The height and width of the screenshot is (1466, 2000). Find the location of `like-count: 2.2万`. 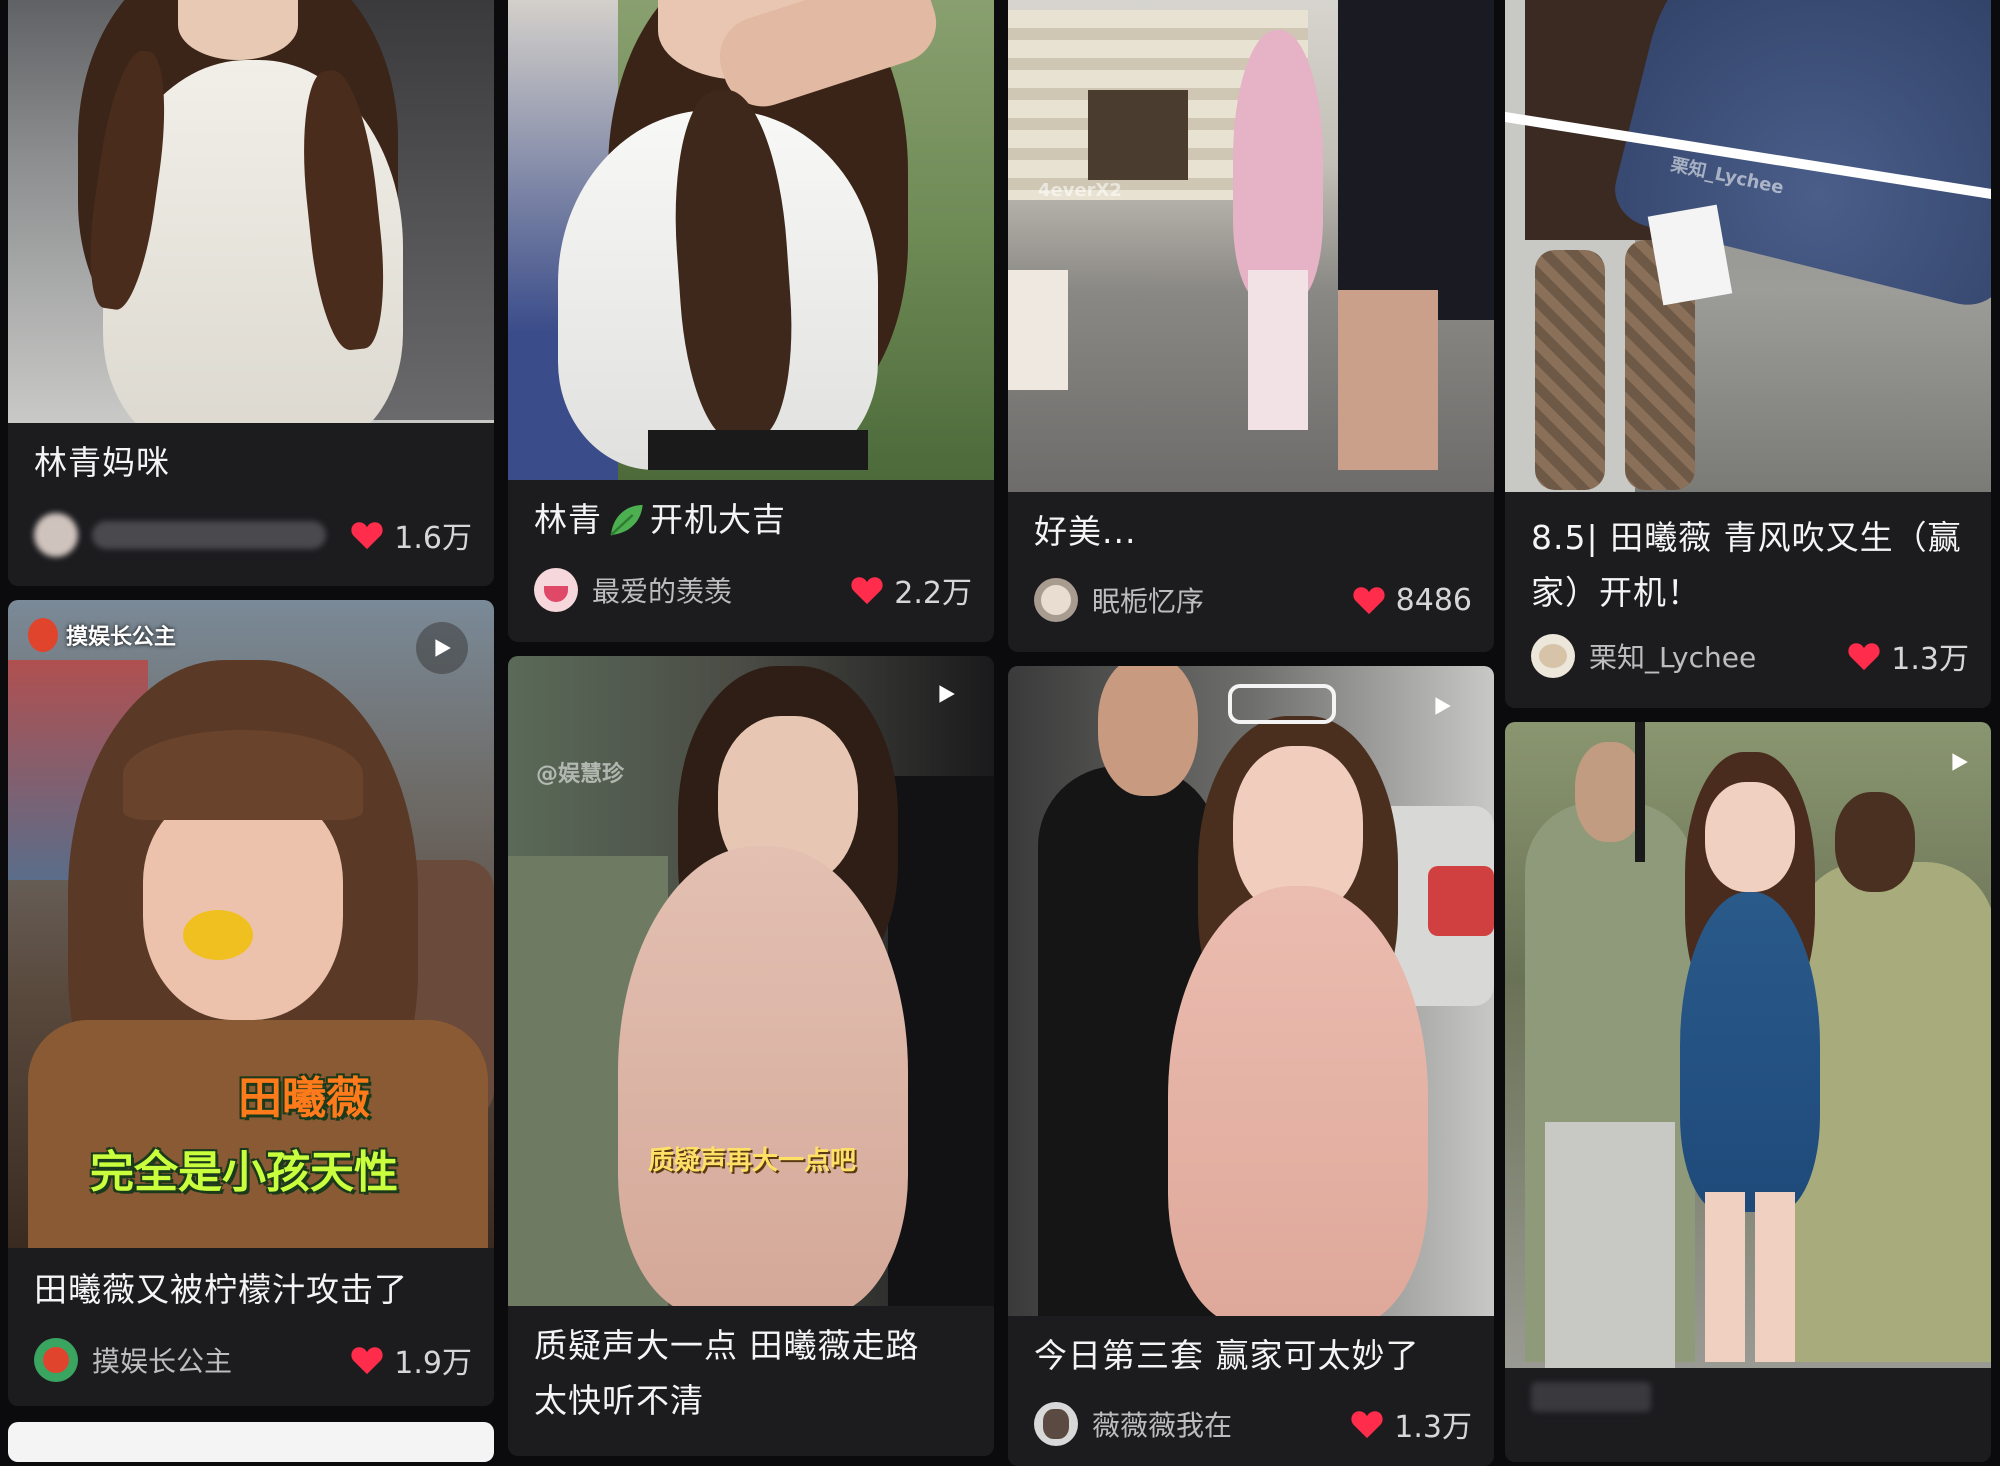

like-count: 2.2万 is located at coordinates (911, 590).